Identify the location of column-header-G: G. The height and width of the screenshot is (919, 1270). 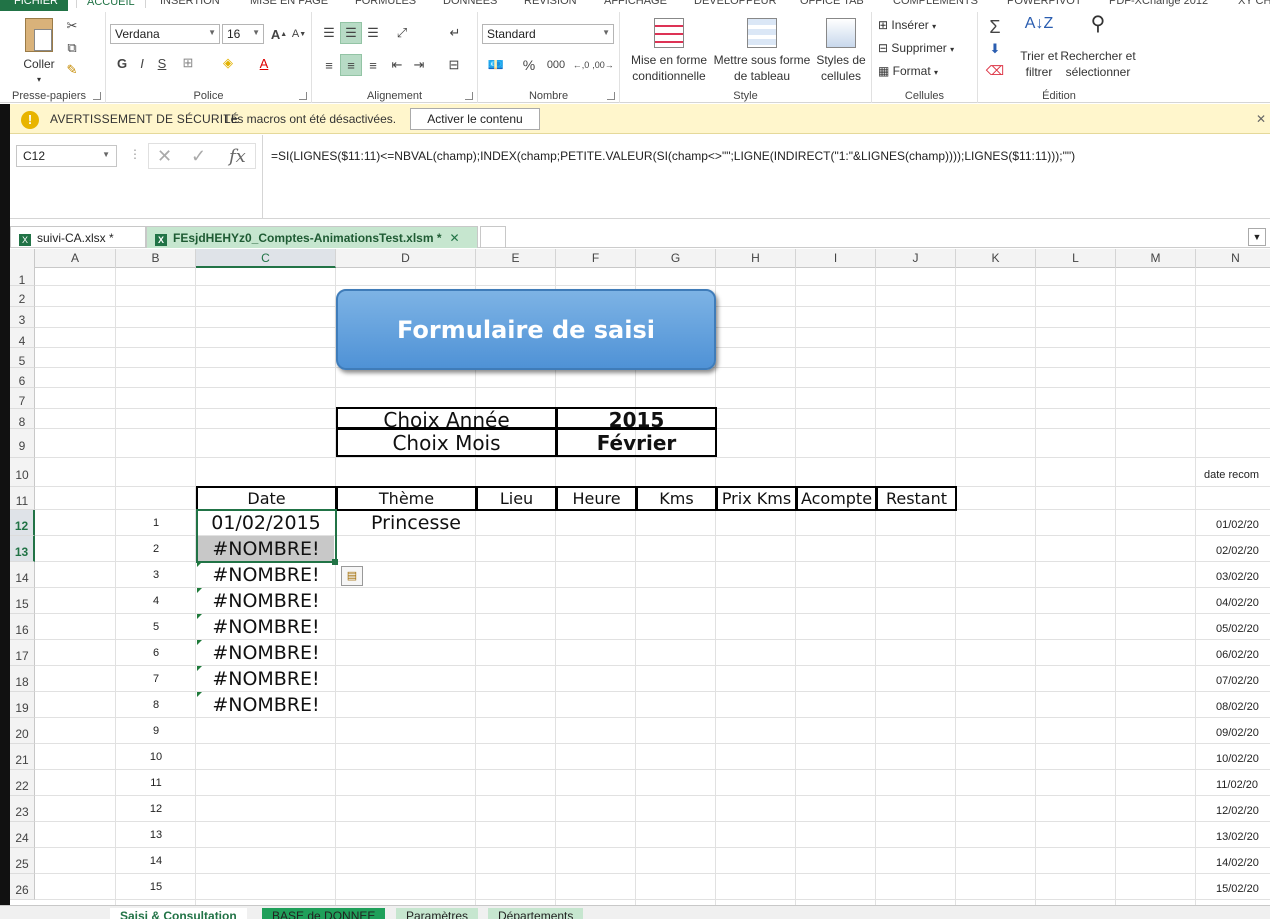
(676, 258).